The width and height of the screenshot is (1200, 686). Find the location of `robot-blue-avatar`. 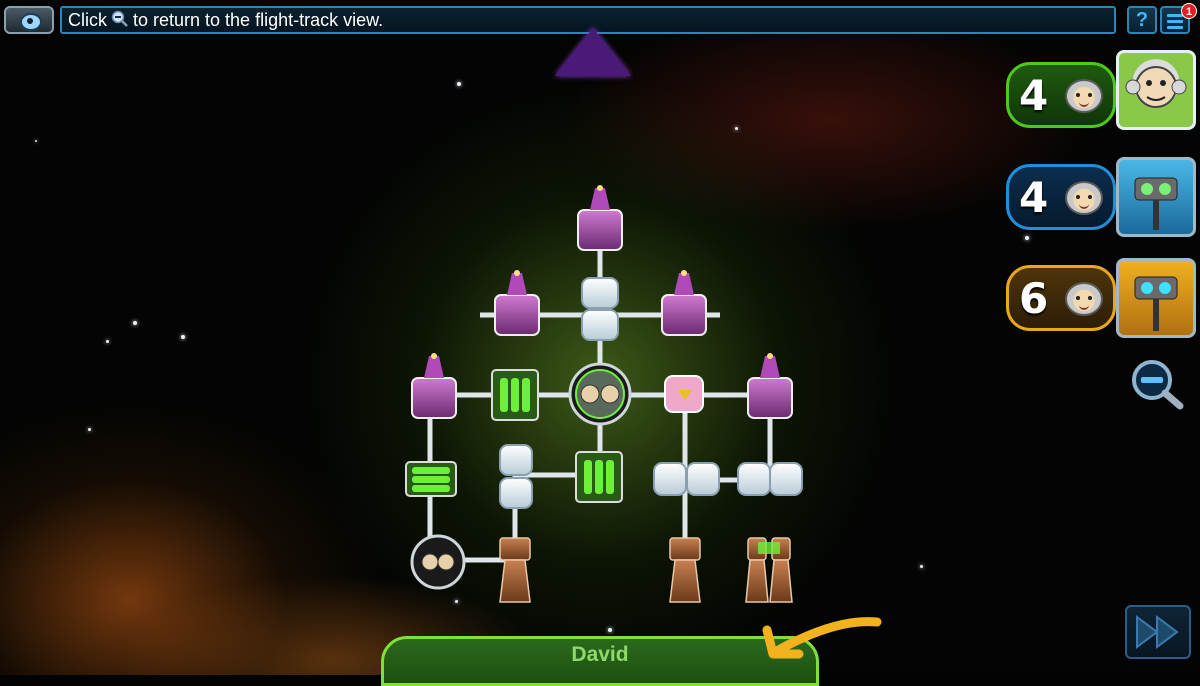

robot-blue-avatar is located at coordinates (1156, 197).